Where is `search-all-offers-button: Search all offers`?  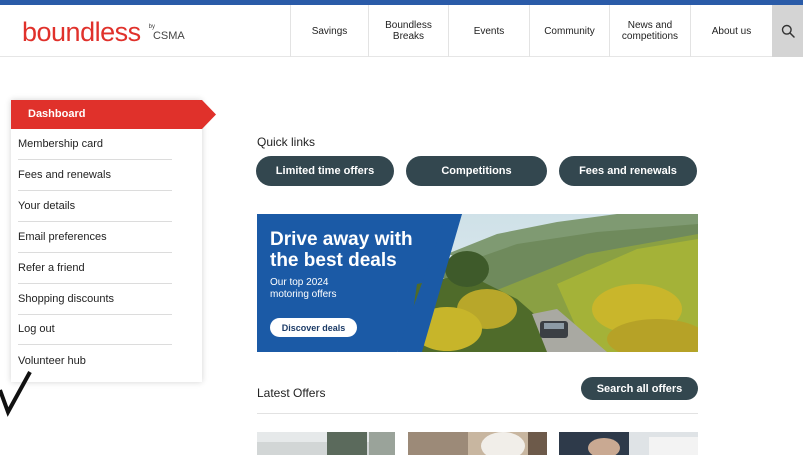 search-all-offers-button: Search all offers is located at coordinates (639, 388).